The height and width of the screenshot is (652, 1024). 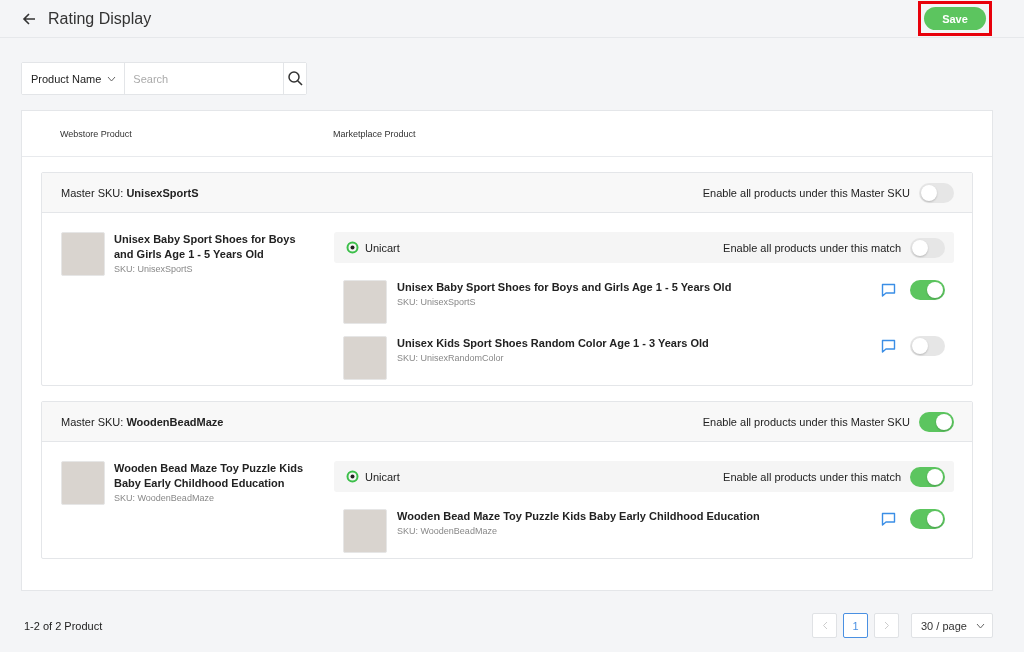 What do you see at coordinates (96, 133) in the screenshot?
I see `column-header: Webstore Product` at bounding box center [96, 133].